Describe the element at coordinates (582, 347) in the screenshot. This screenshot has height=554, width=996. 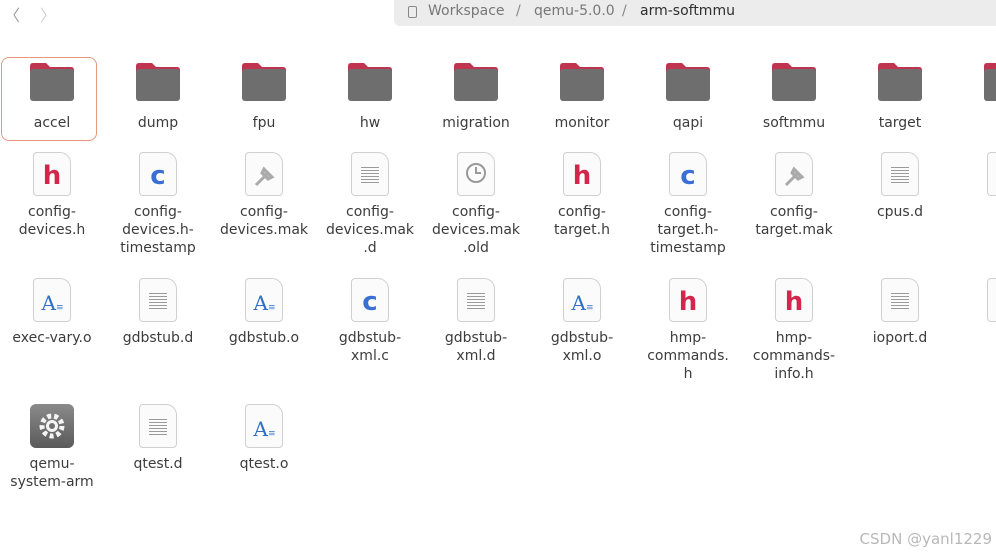
I see `file-label: gdbstub-xml.o` at that location.